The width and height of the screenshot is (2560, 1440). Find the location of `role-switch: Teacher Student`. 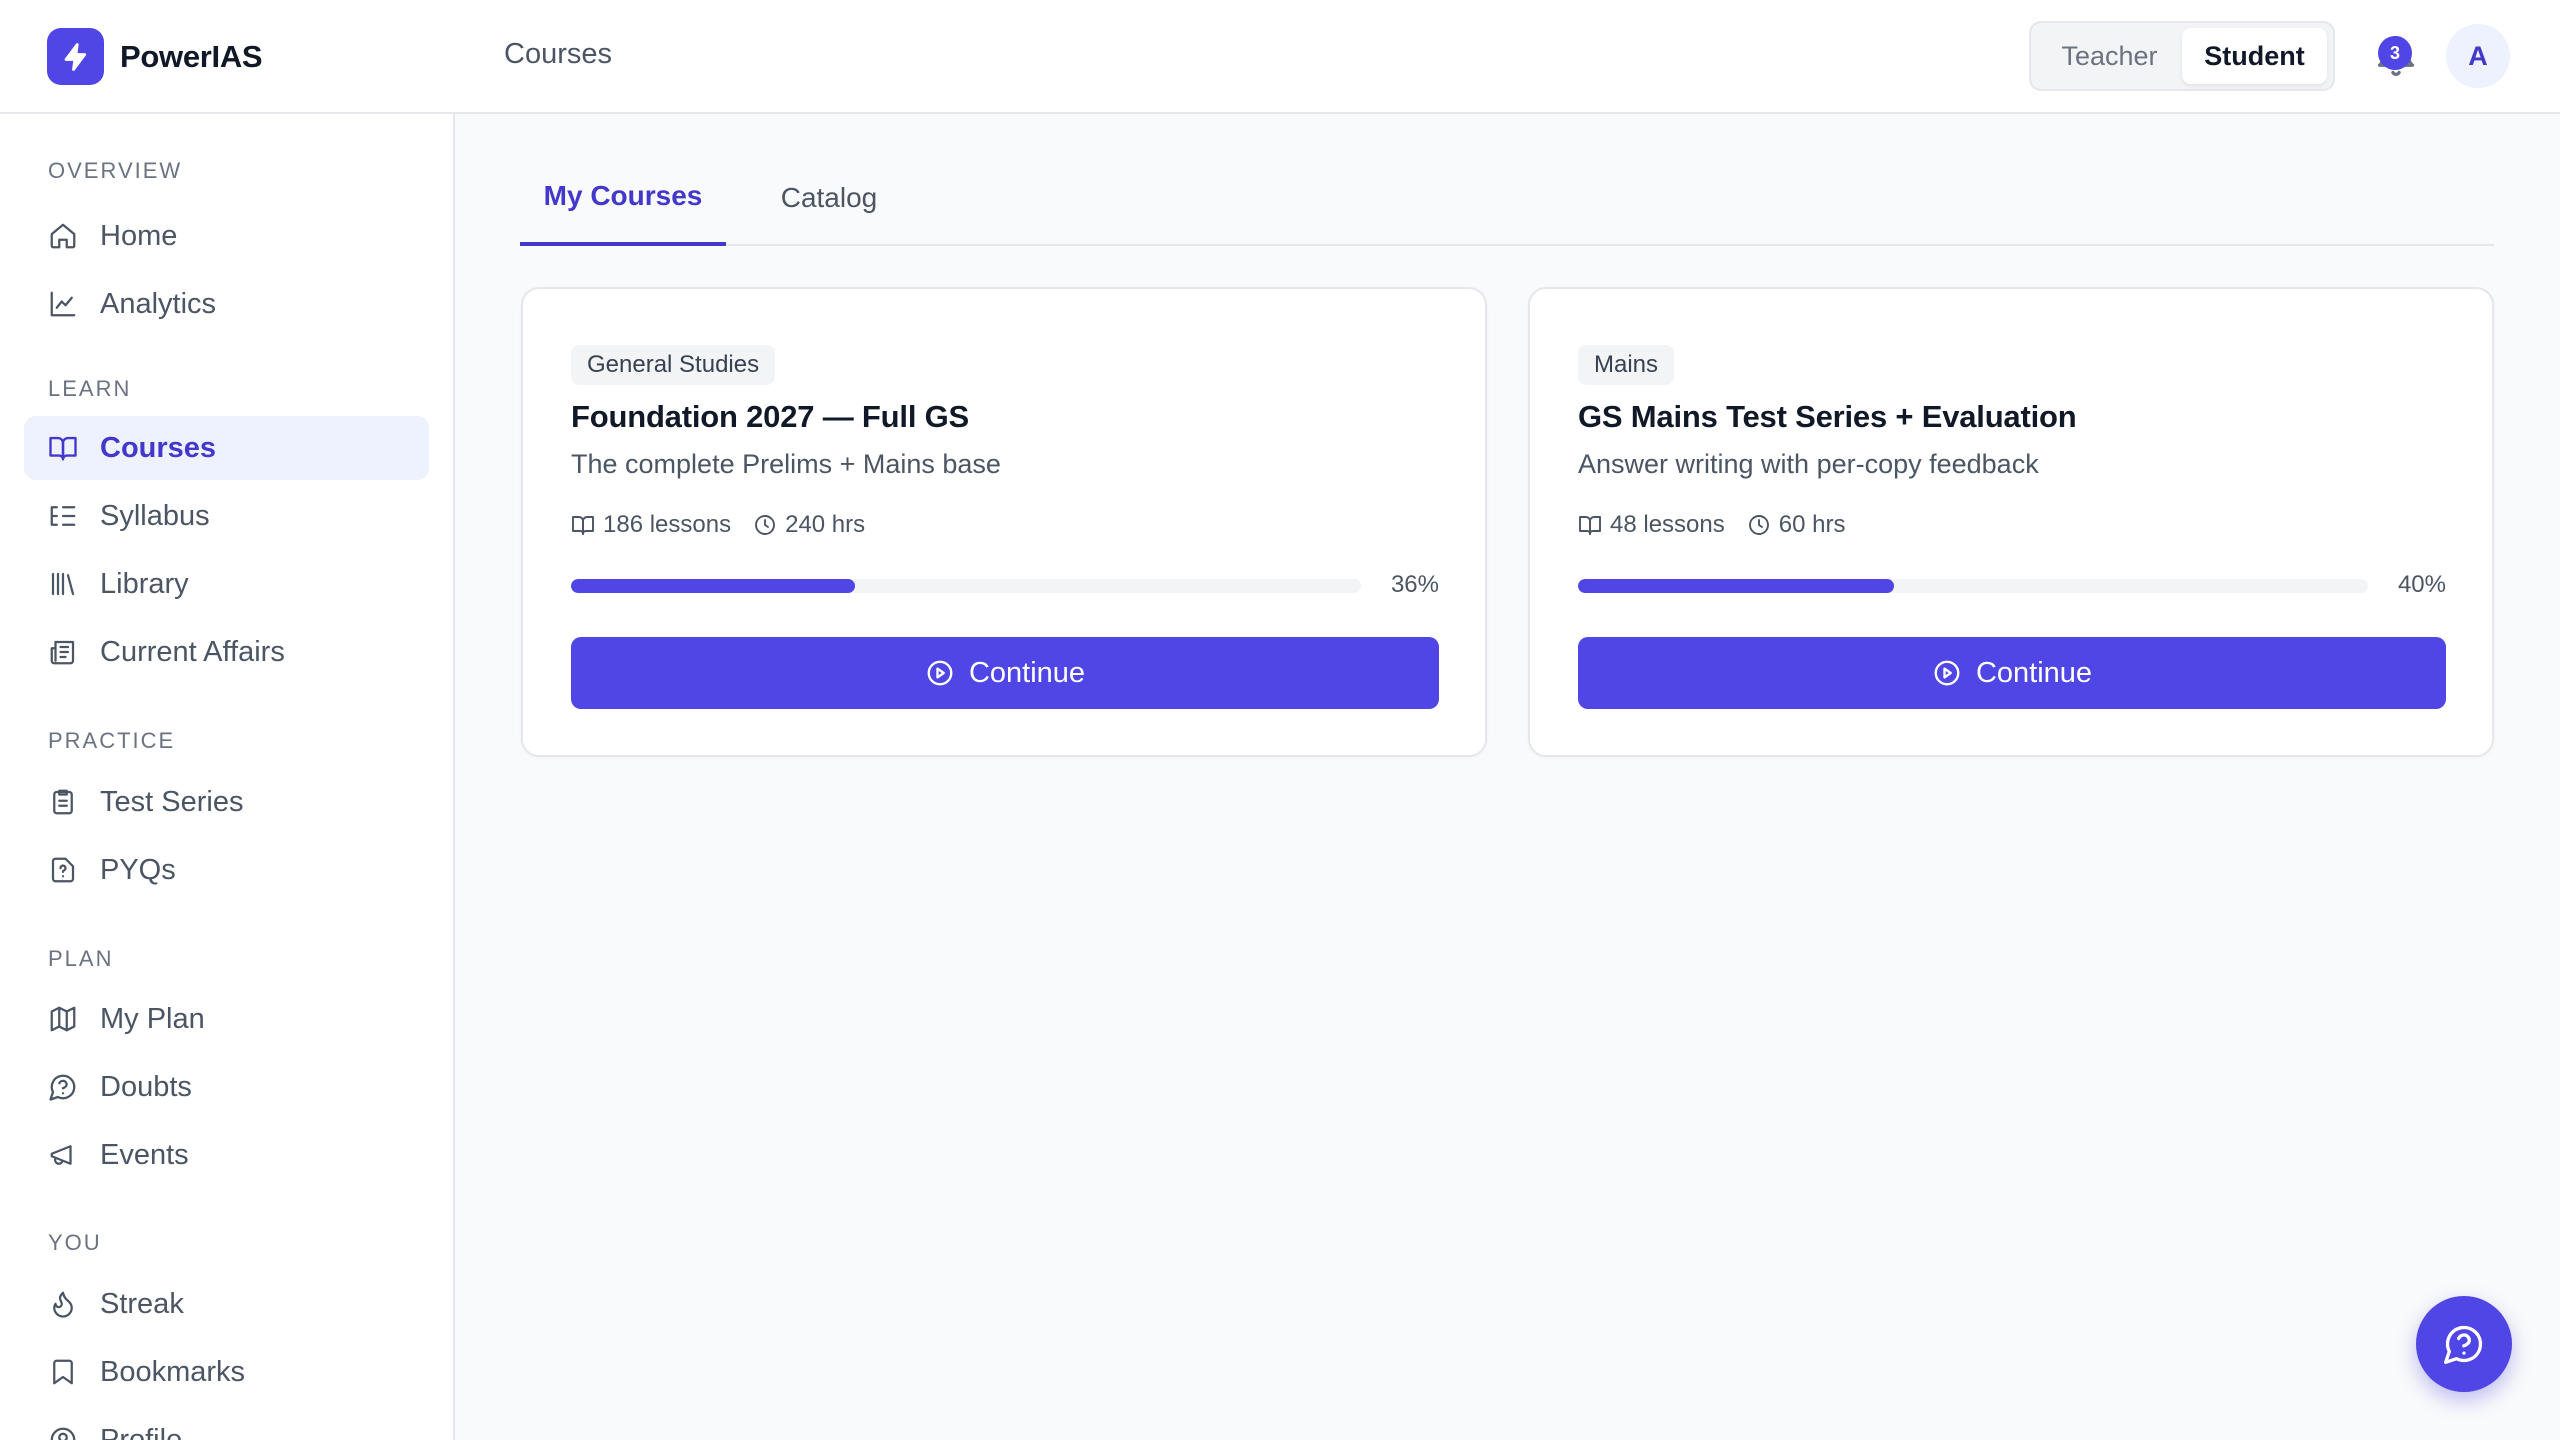

role-switch: Teacher Student is located at coordinates (2182, 56).